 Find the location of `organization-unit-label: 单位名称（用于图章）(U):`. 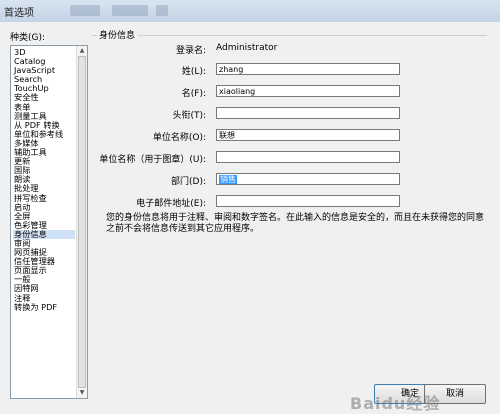

organization-unit-label: 单位名称（用于图章）(U): is located at coordinates (152, 160).